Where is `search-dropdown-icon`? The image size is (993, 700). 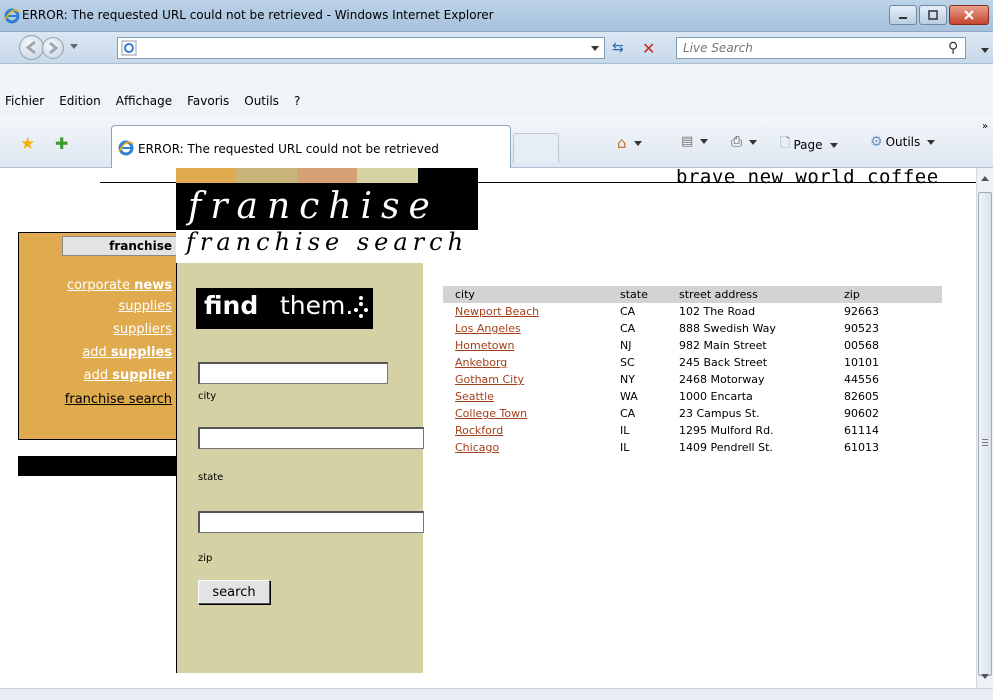 search-dropdown-icon is located at coordinates (985, 50).